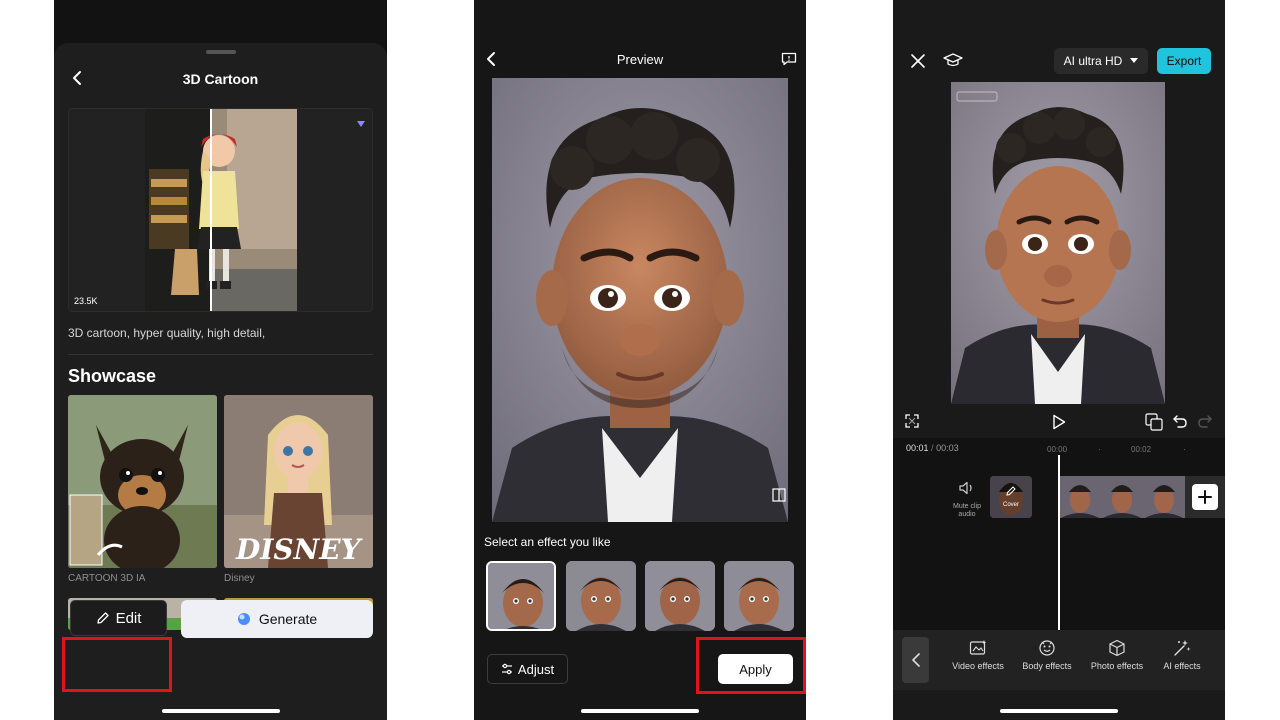 This screenshot has width=1280, height=720. Describe the element at coordinates (1059, 422) in the screenshot. I see `play-icon` at that location.